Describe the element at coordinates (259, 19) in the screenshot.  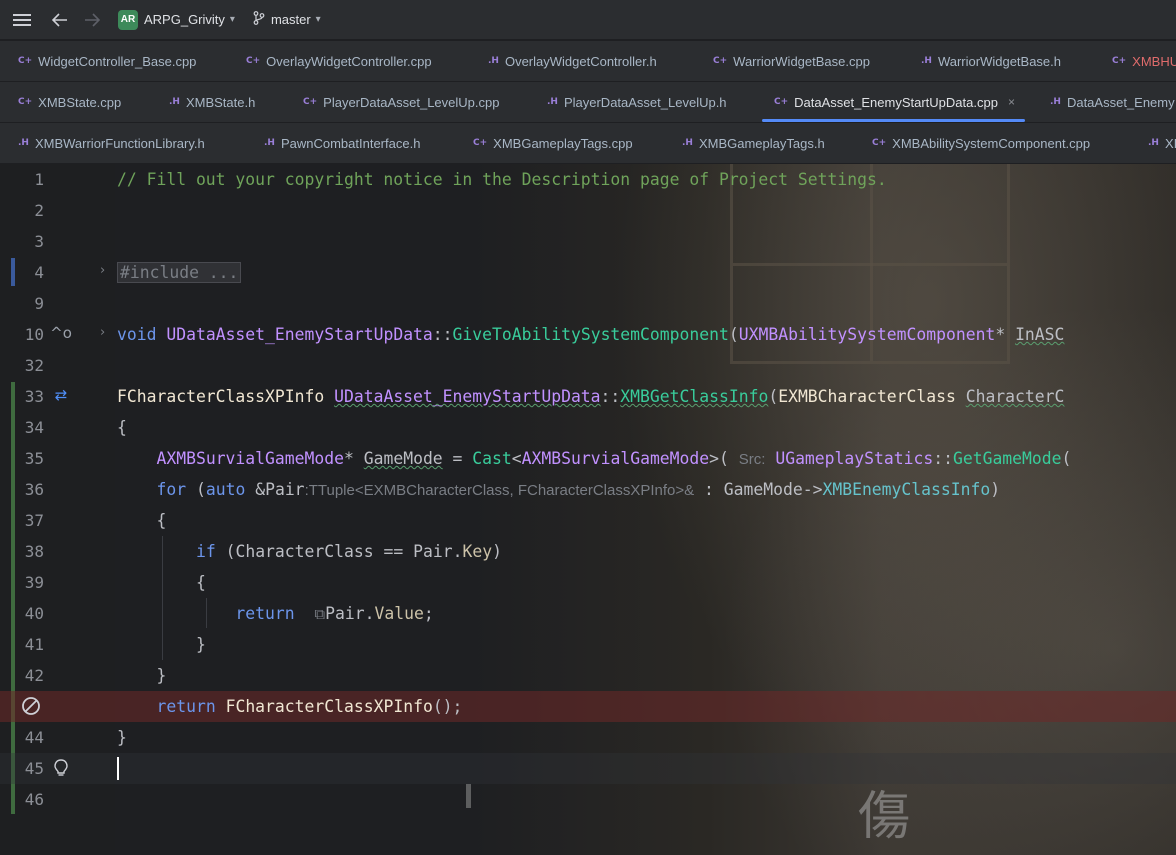
I see `git-branch-icon` at that location.